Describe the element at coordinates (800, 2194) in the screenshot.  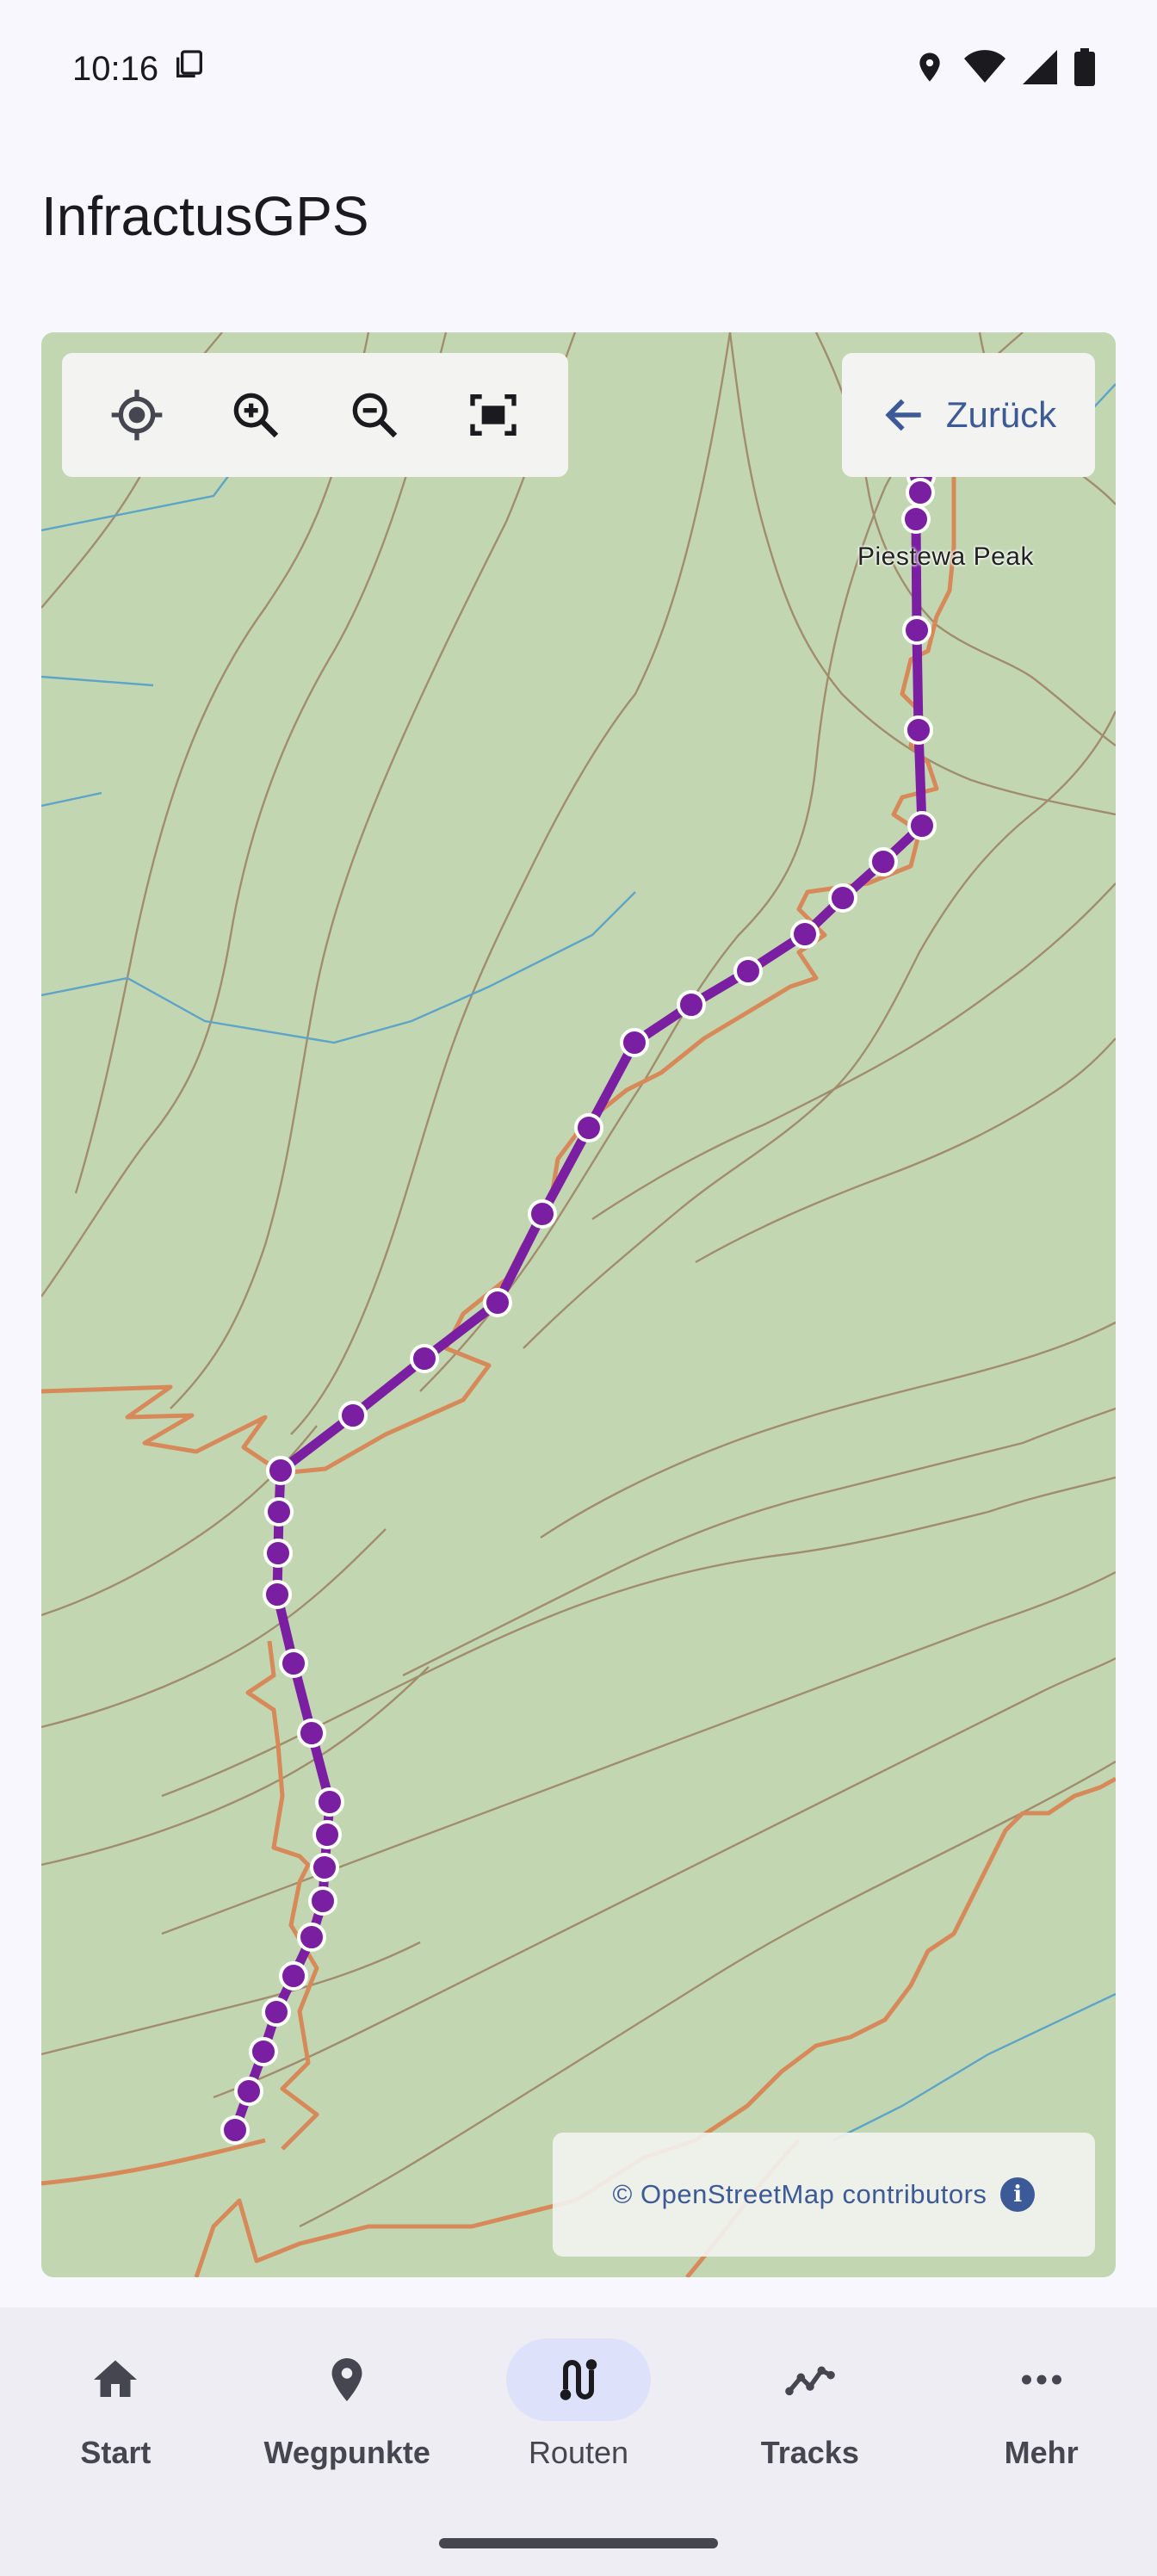
I see `attribution-text: © OpenStreetMap contributors` at that location.